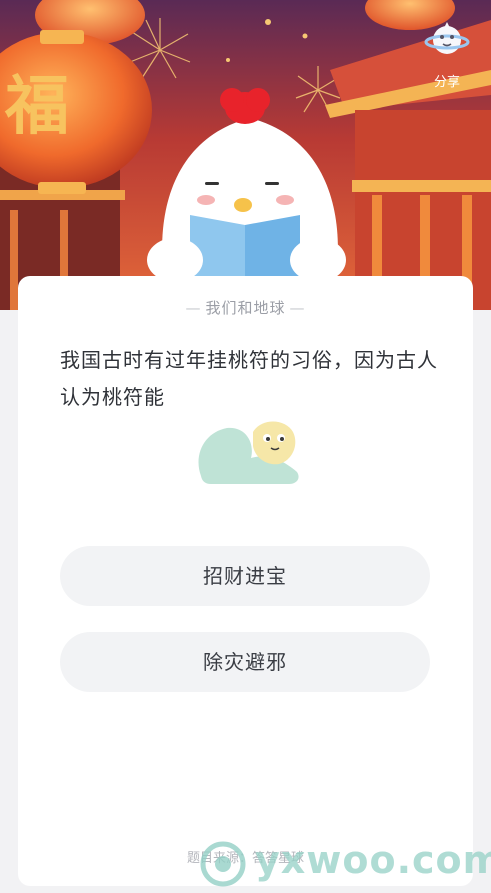 The height and width of the screenshot is (893, 491). I want to click on answer-option-2: 除灾避邪, so click(245, 662).